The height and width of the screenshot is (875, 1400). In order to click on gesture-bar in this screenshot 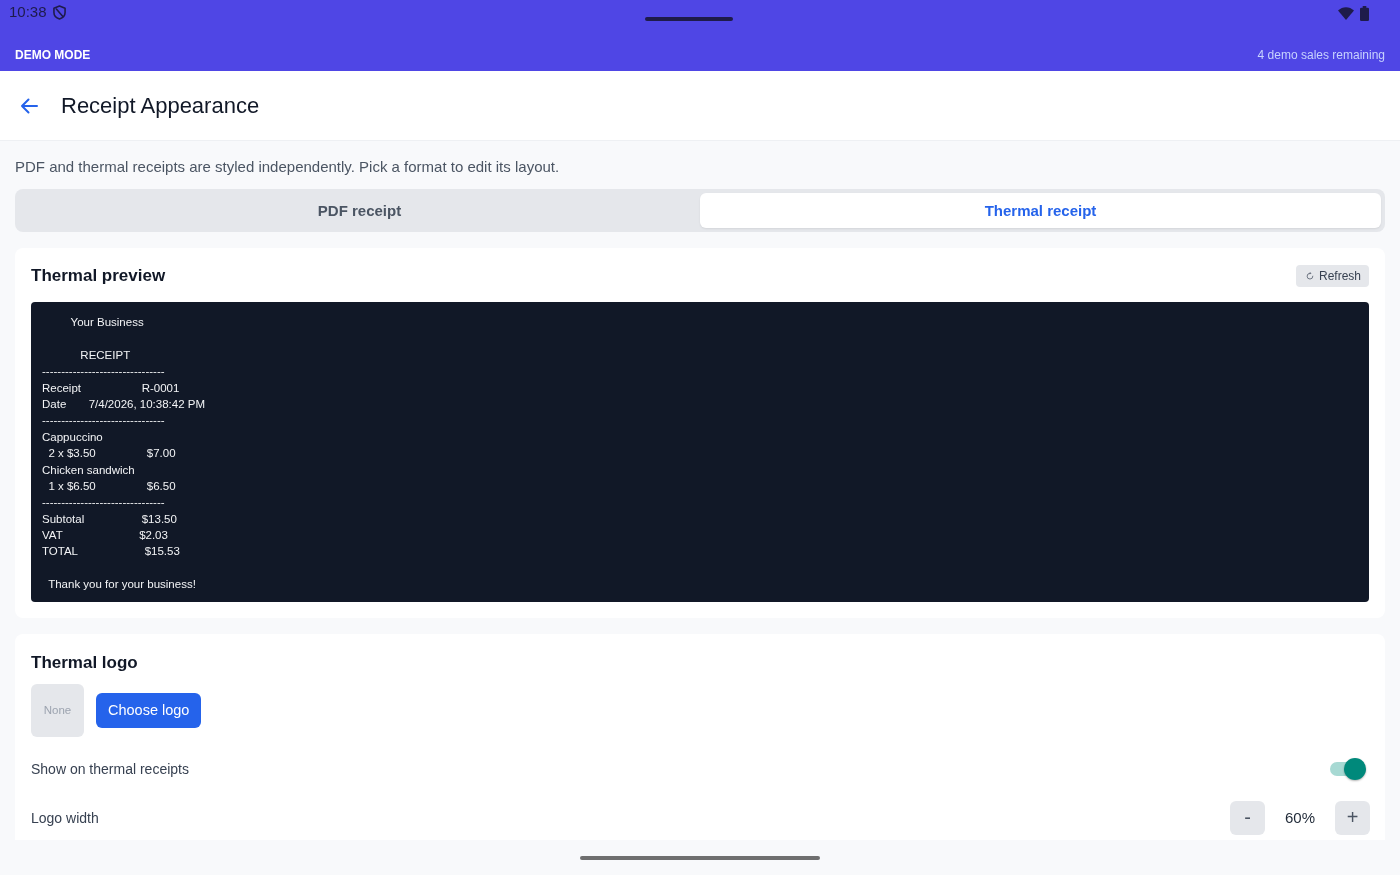, I will do `click(700, 857)`.